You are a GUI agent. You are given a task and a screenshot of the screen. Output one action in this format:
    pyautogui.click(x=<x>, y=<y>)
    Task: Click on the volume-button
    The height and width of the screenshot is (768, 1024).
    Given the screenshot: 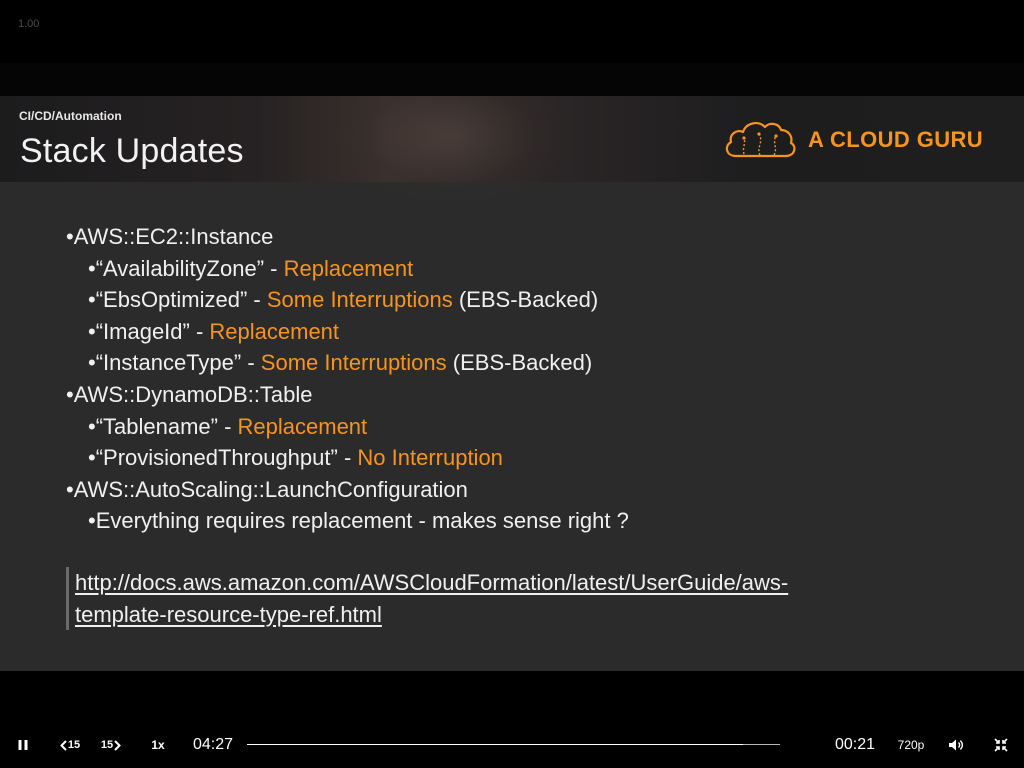 What is the action you would take?
    pyautogui.click(x=956, y=745)
    